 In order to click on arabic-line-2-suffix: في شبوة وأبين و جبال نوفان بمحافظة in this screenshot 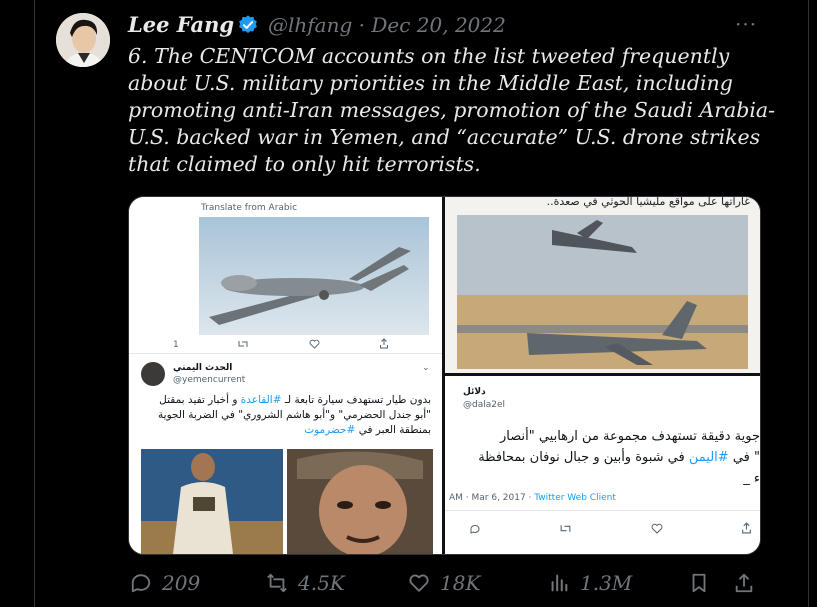, I will do `click(581, 457)`.